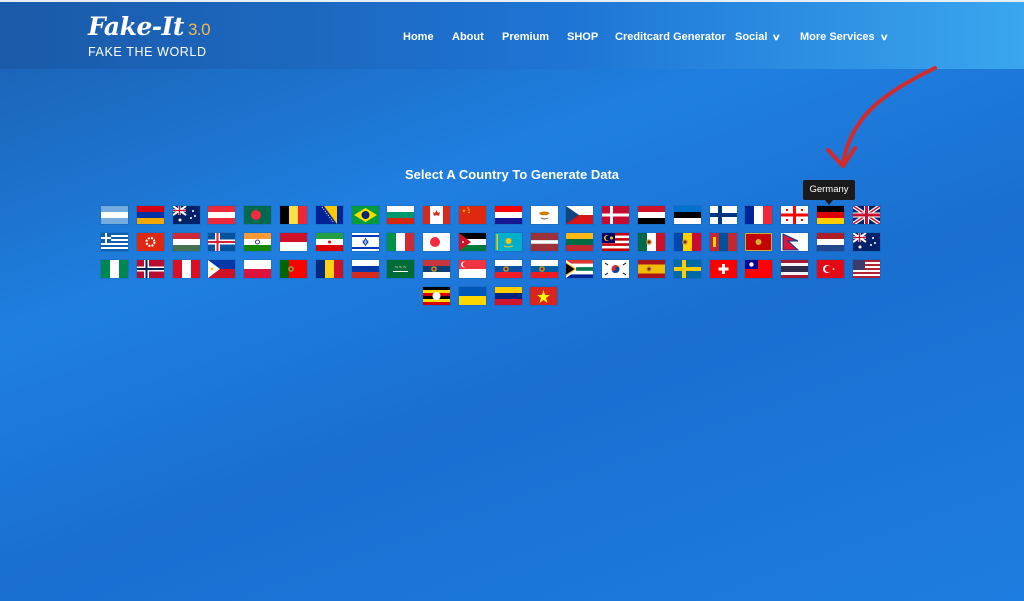  Describe the element at coordinates (293, 215) in the screenshot. I see `flag-belgium` at that location.